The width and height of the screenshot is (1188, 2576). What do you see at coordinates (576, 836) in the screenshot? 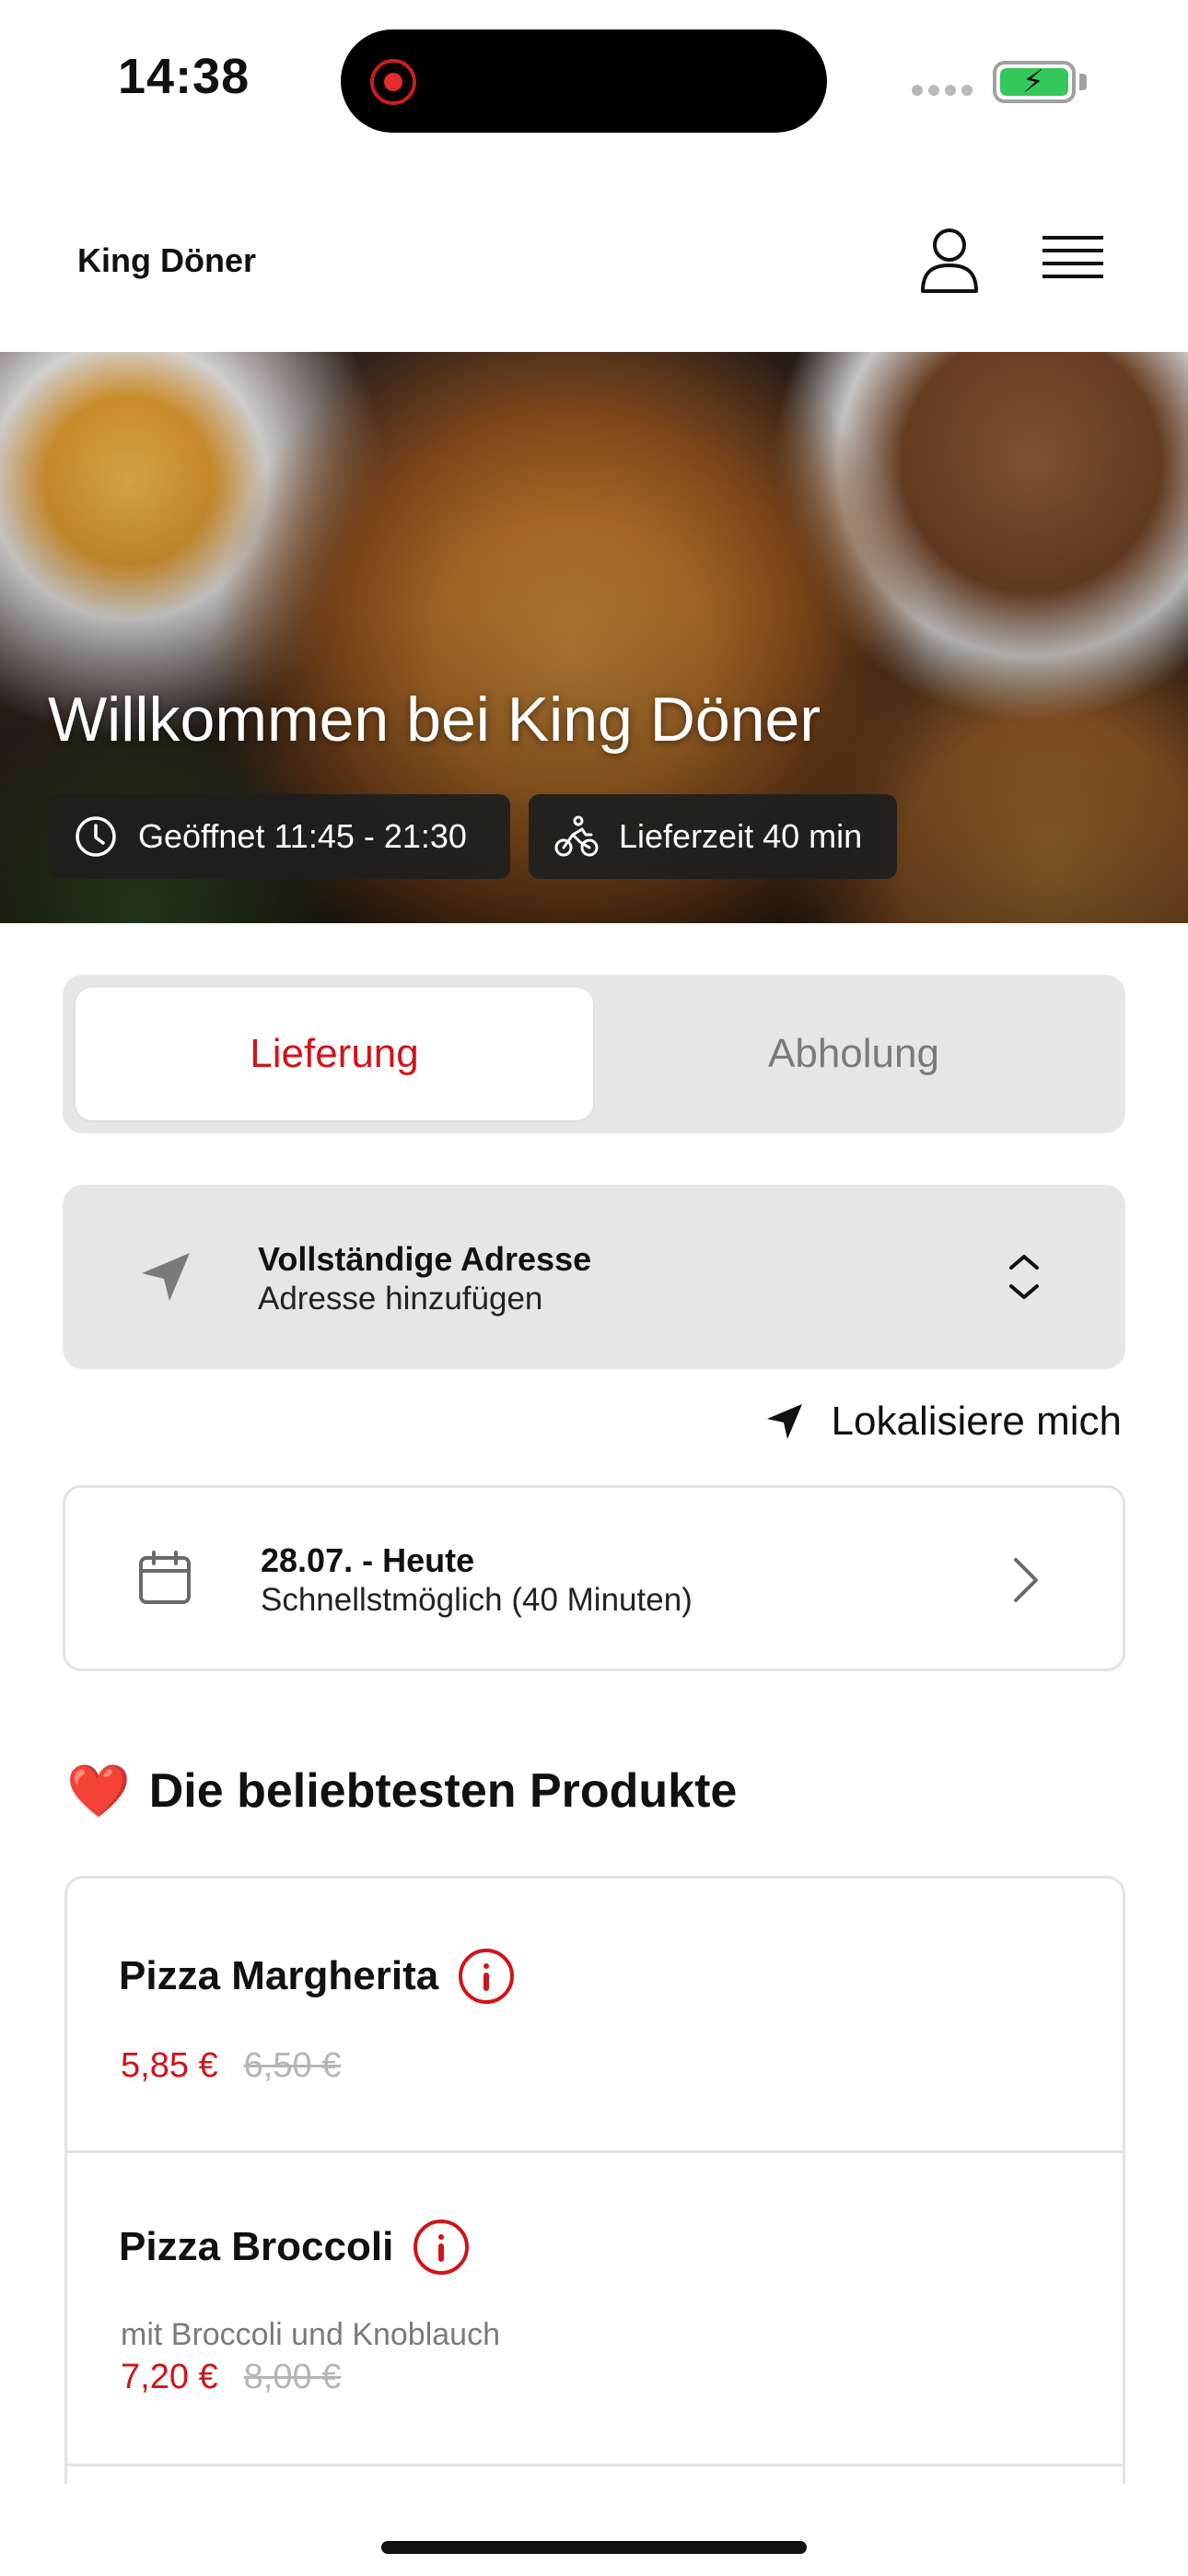
I see `bicycle-courier-icon` at bounding box center [576, 836].